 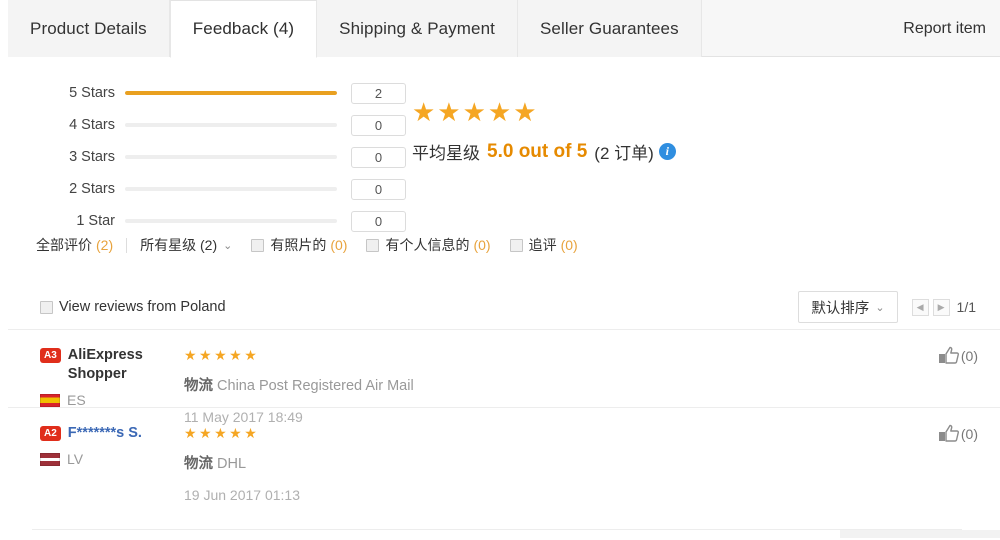 I want to click on rating-bar-row-1: 1 Star 0, so click(x=229, y=221).